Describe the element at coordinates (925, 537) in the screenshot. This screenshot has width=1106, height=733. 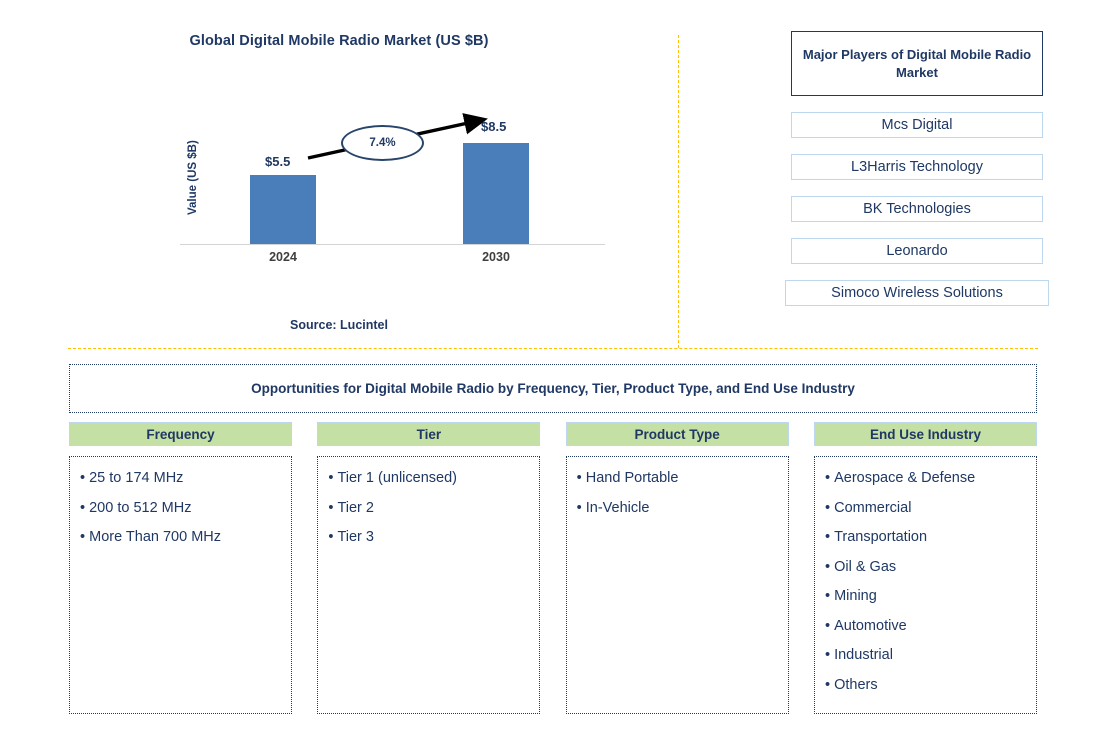
I see `list-item: Transportation` at that location.